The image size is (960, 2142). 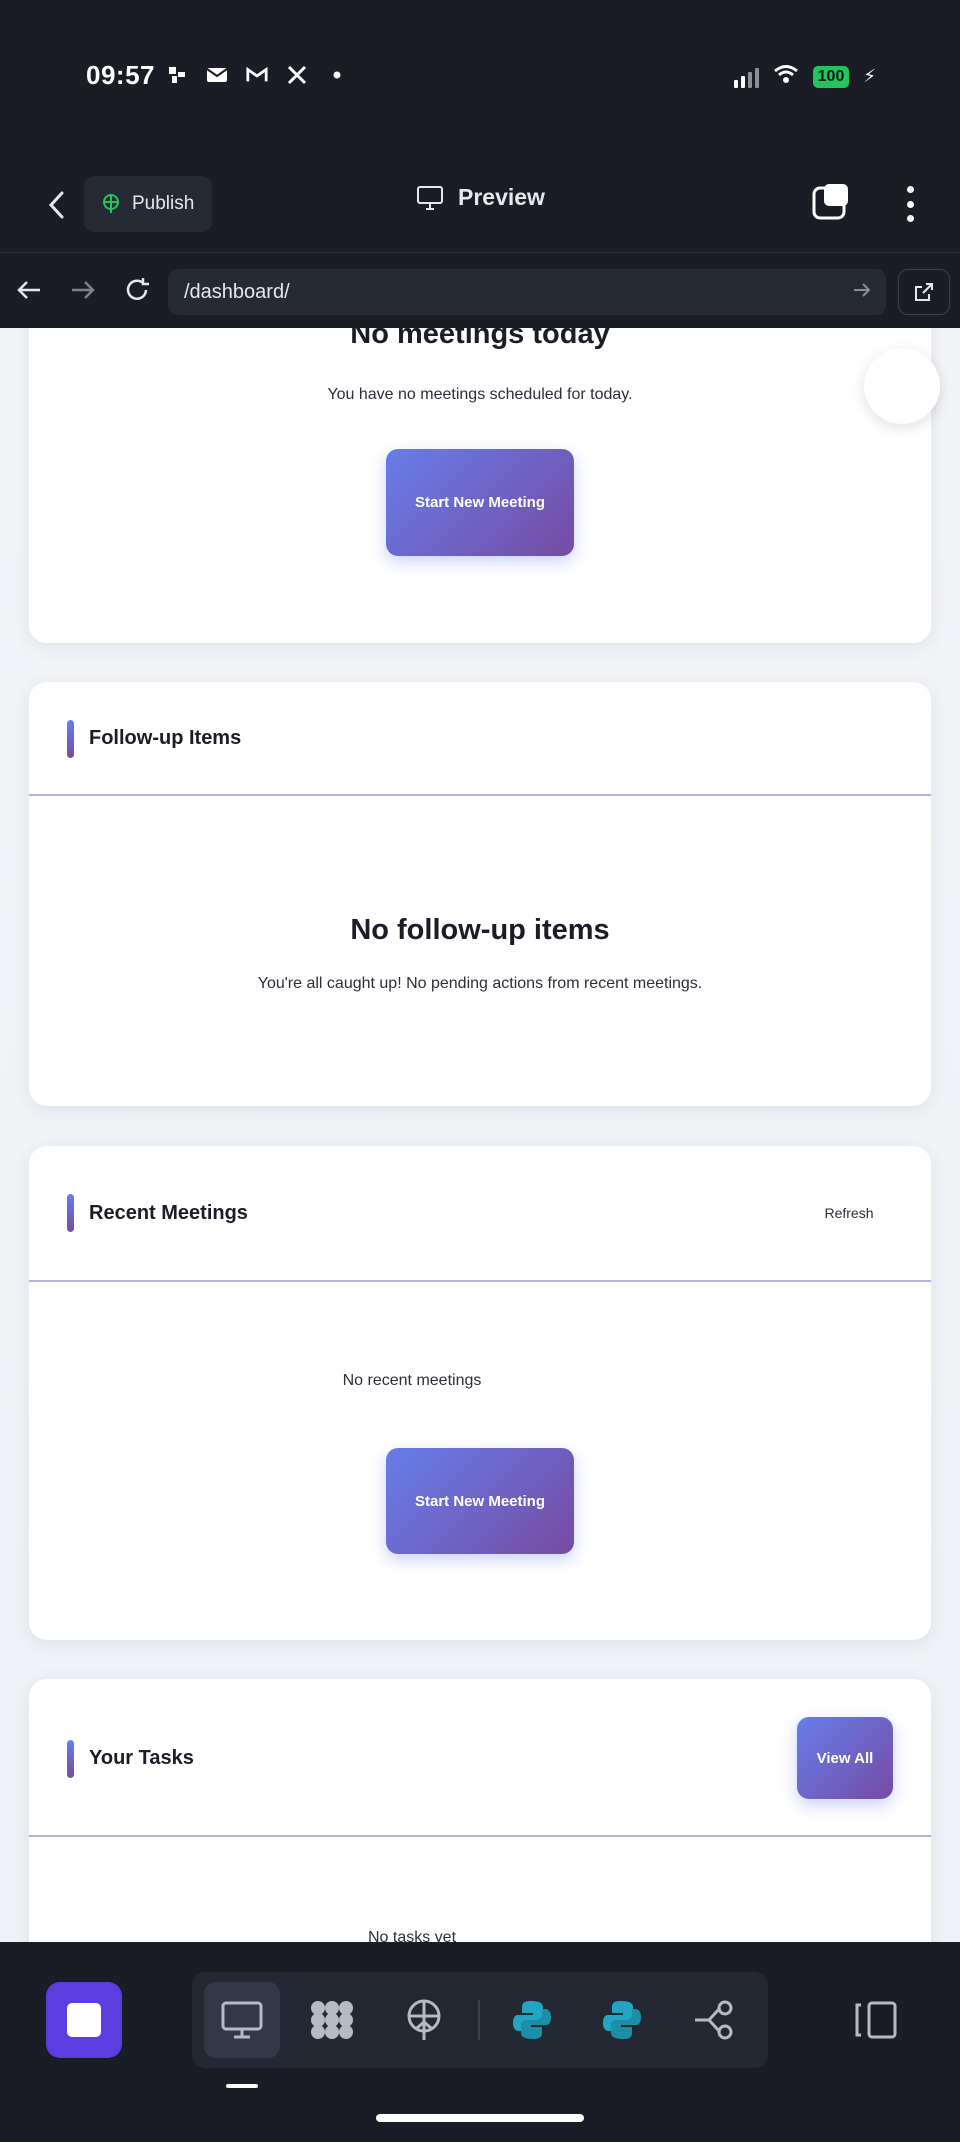 I want to click on go-icon, so click(x=862, y=293).